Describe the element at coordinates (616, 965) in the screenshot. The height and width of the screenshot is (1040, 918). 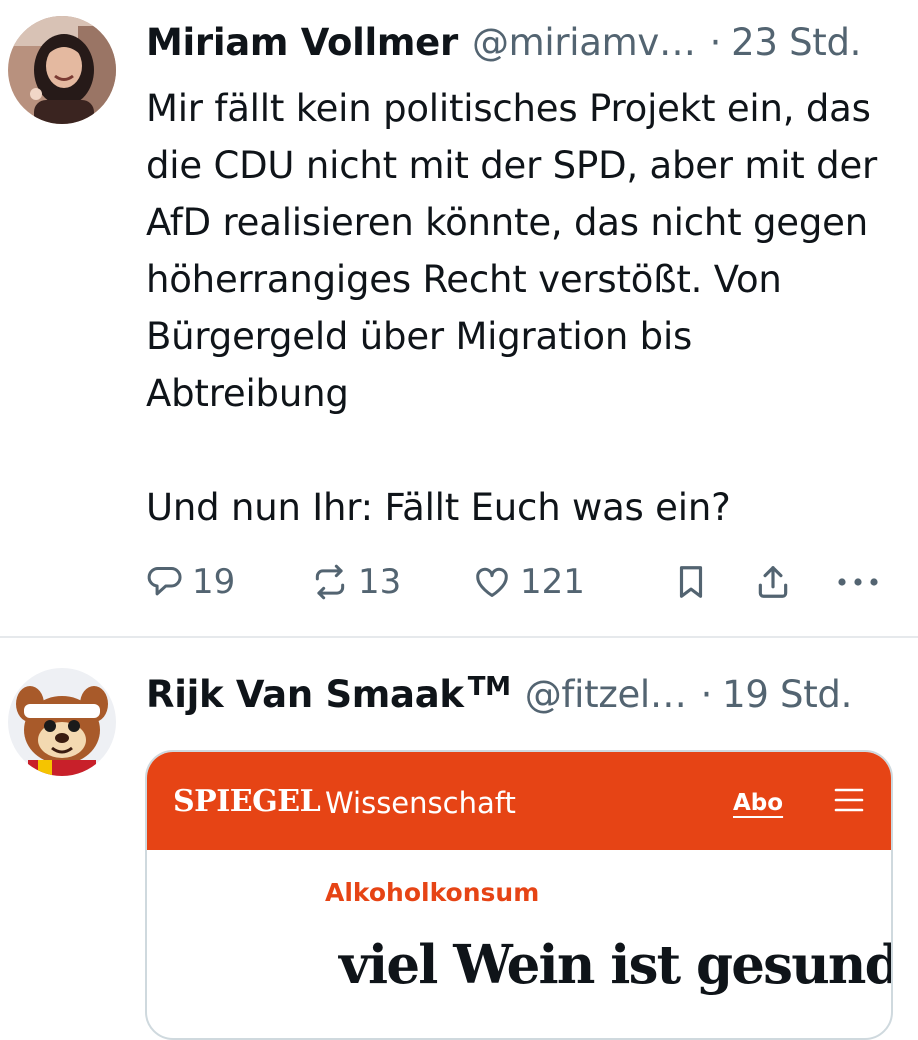
I see `article-headline: viel Wein ist gesund` at that location.